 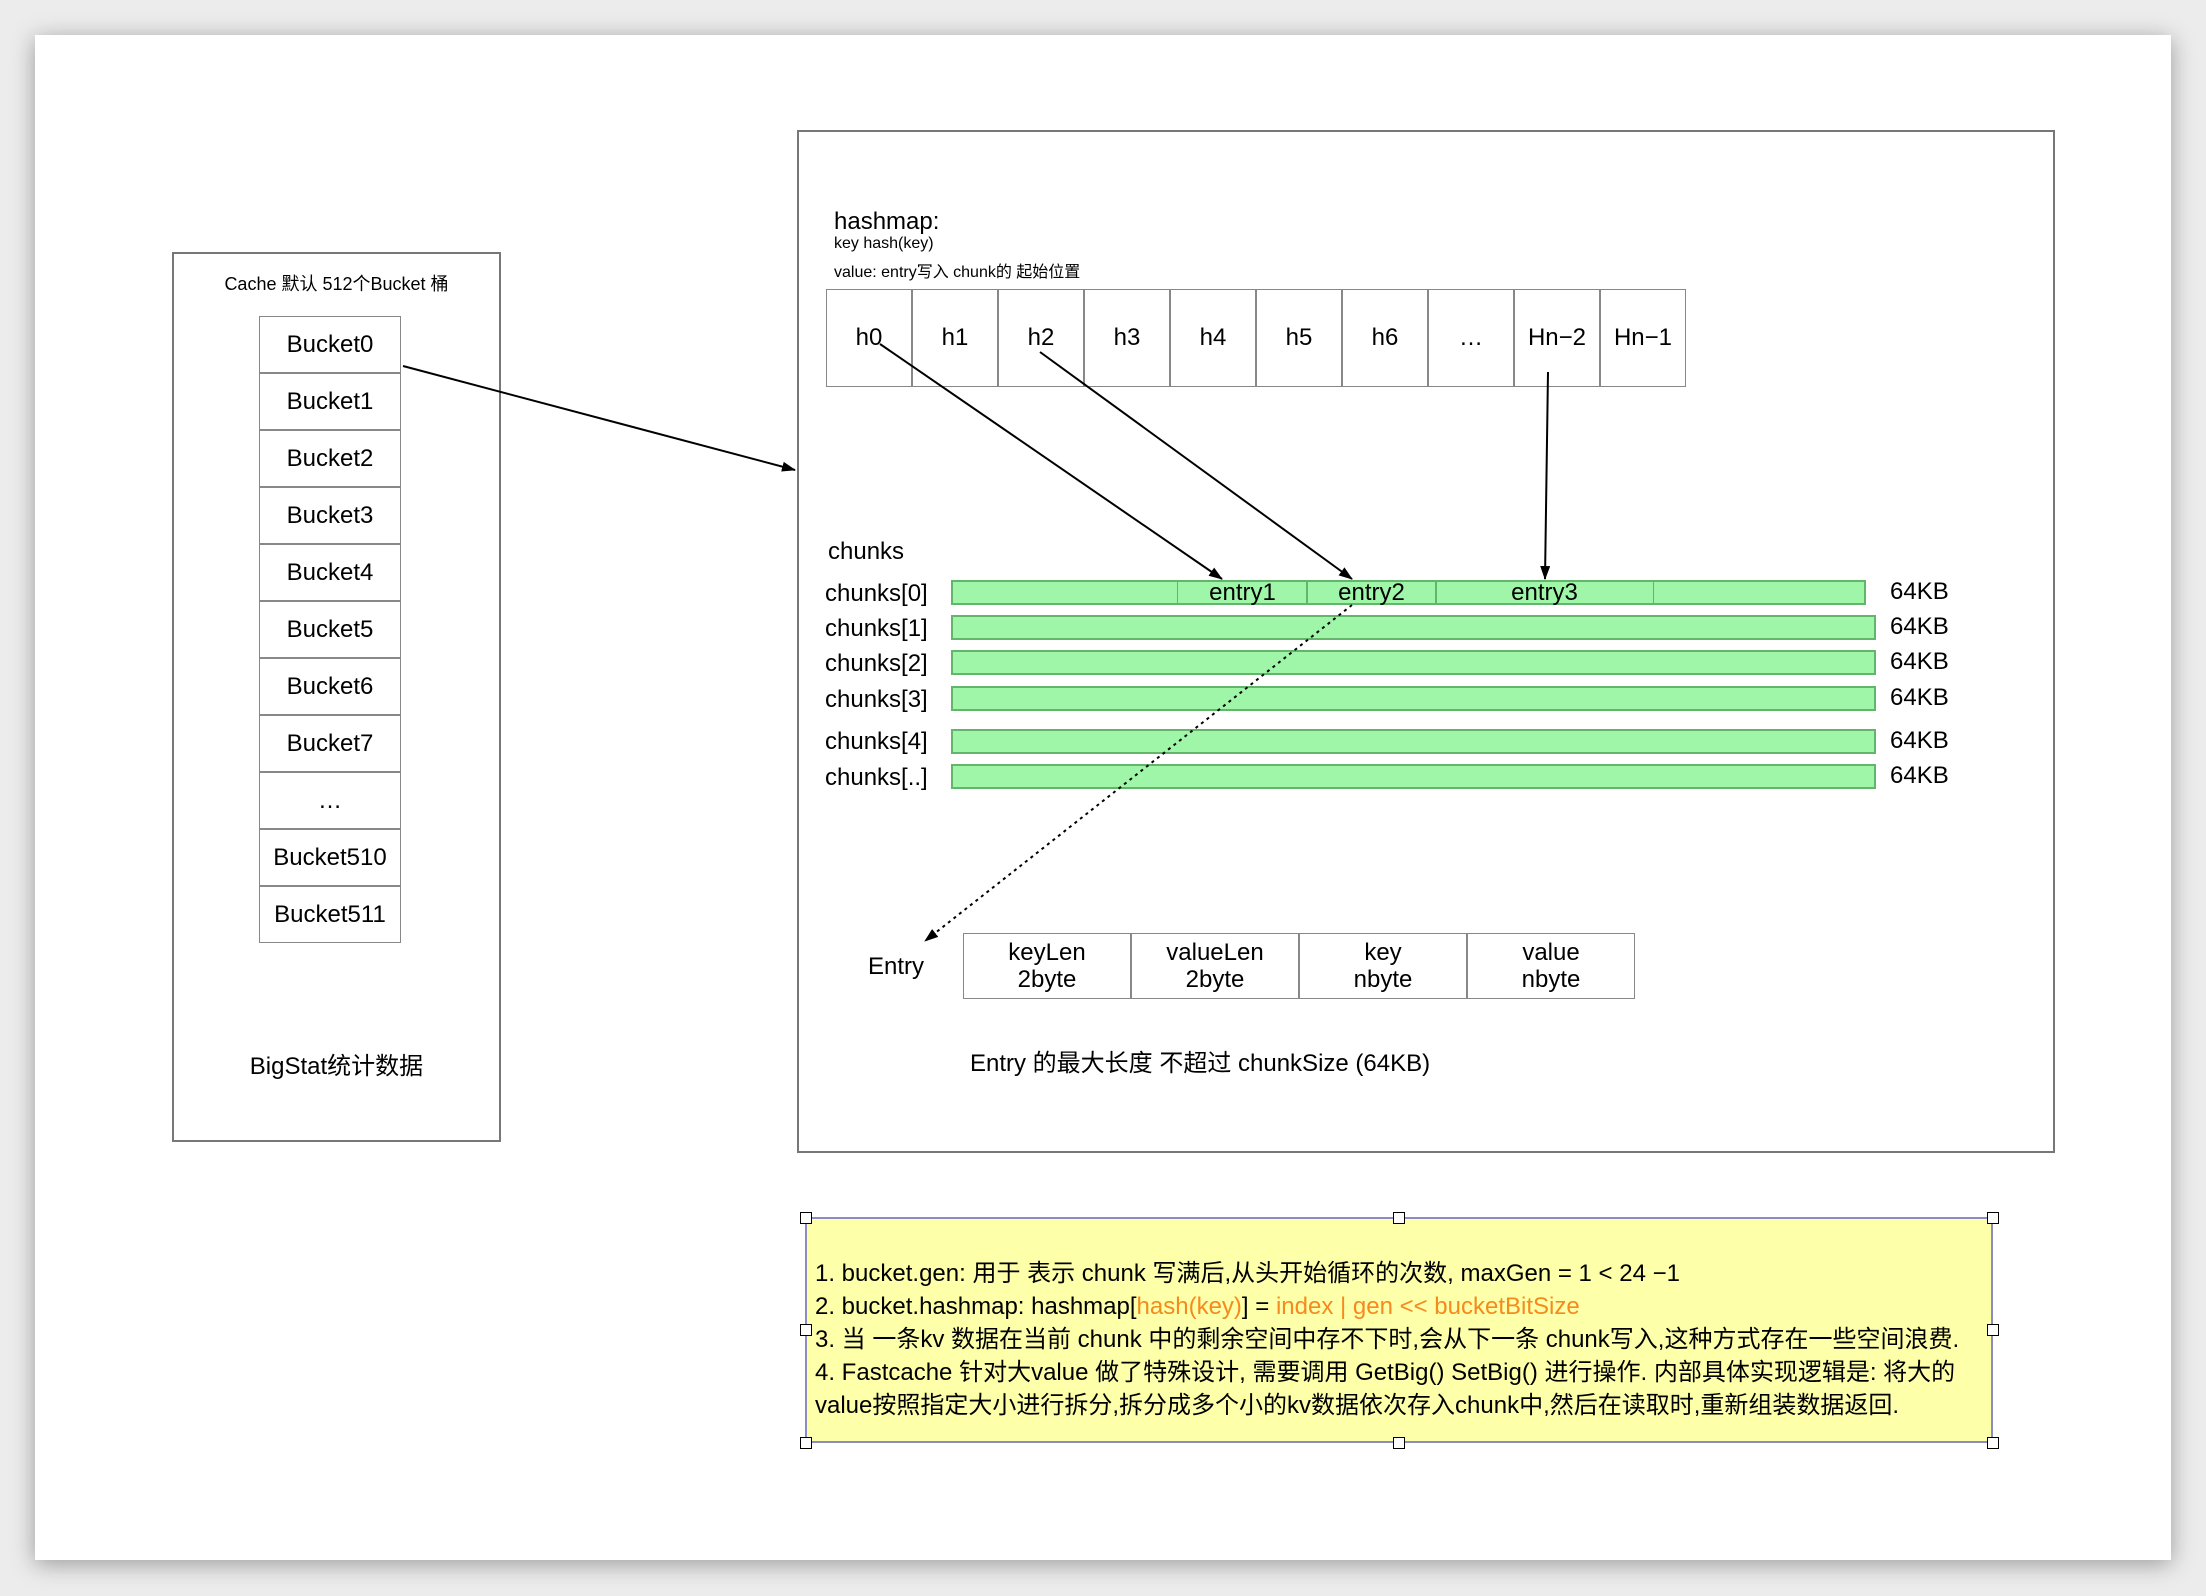 What do you see at coordinates (1545, 475) in the screenshot?
I see `hn2-to-entry3-arrow` at bounding box center [1545, 475].